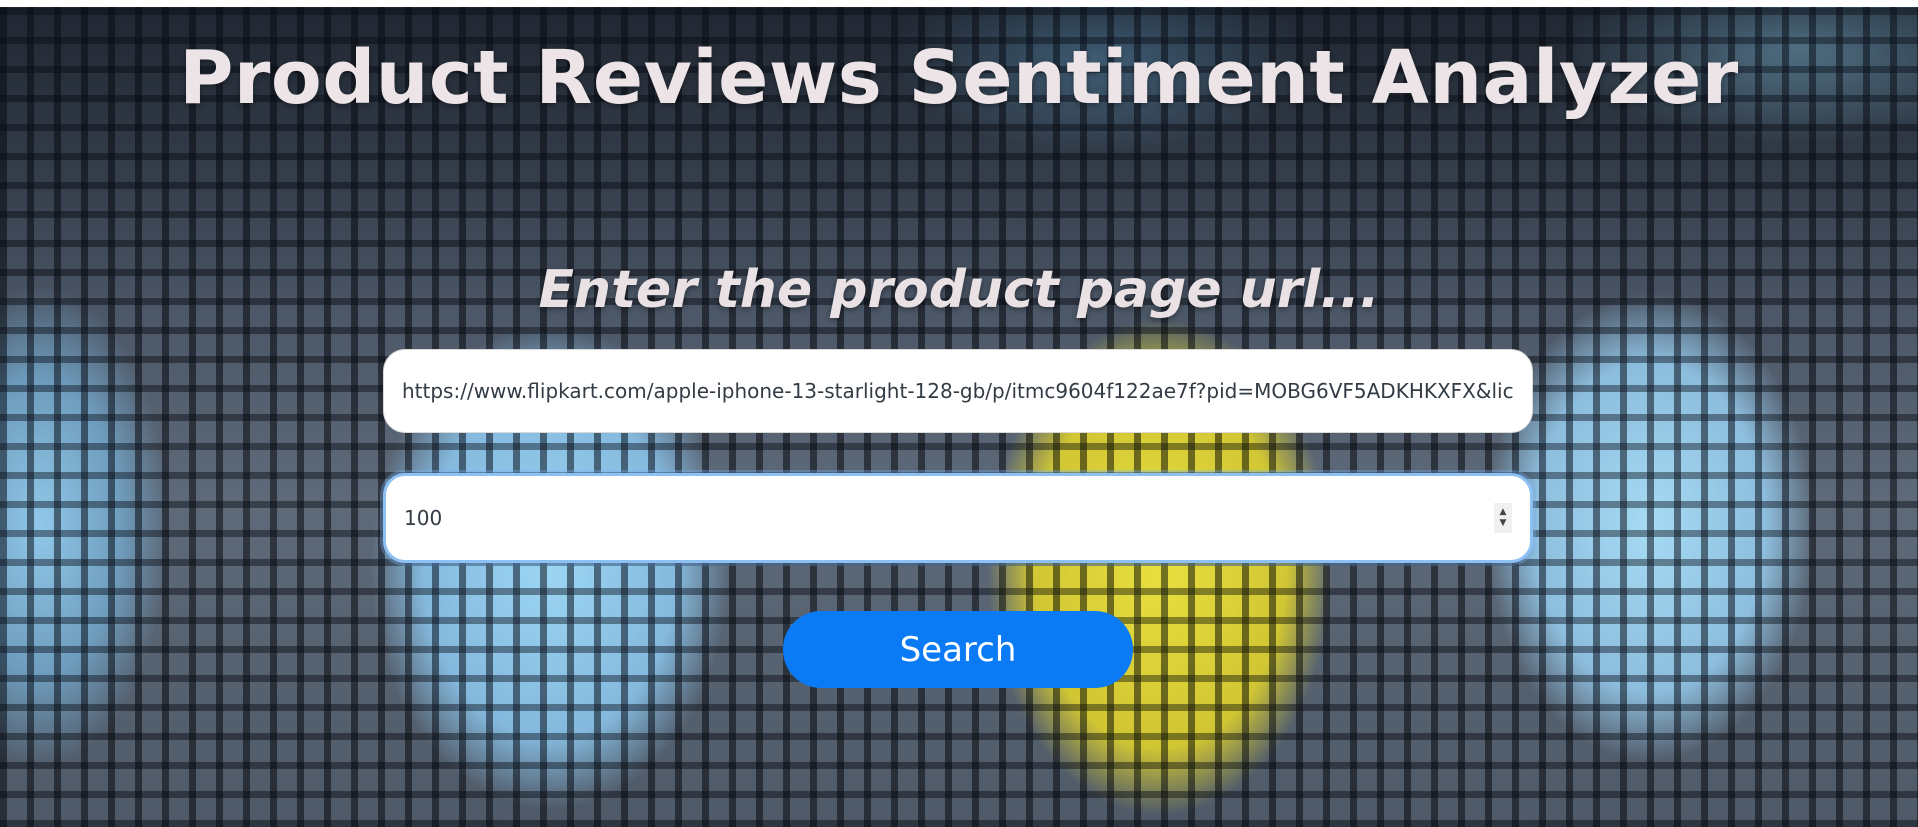  I want to click on number-stepper: ▲ ▼, so click(1503, 518).